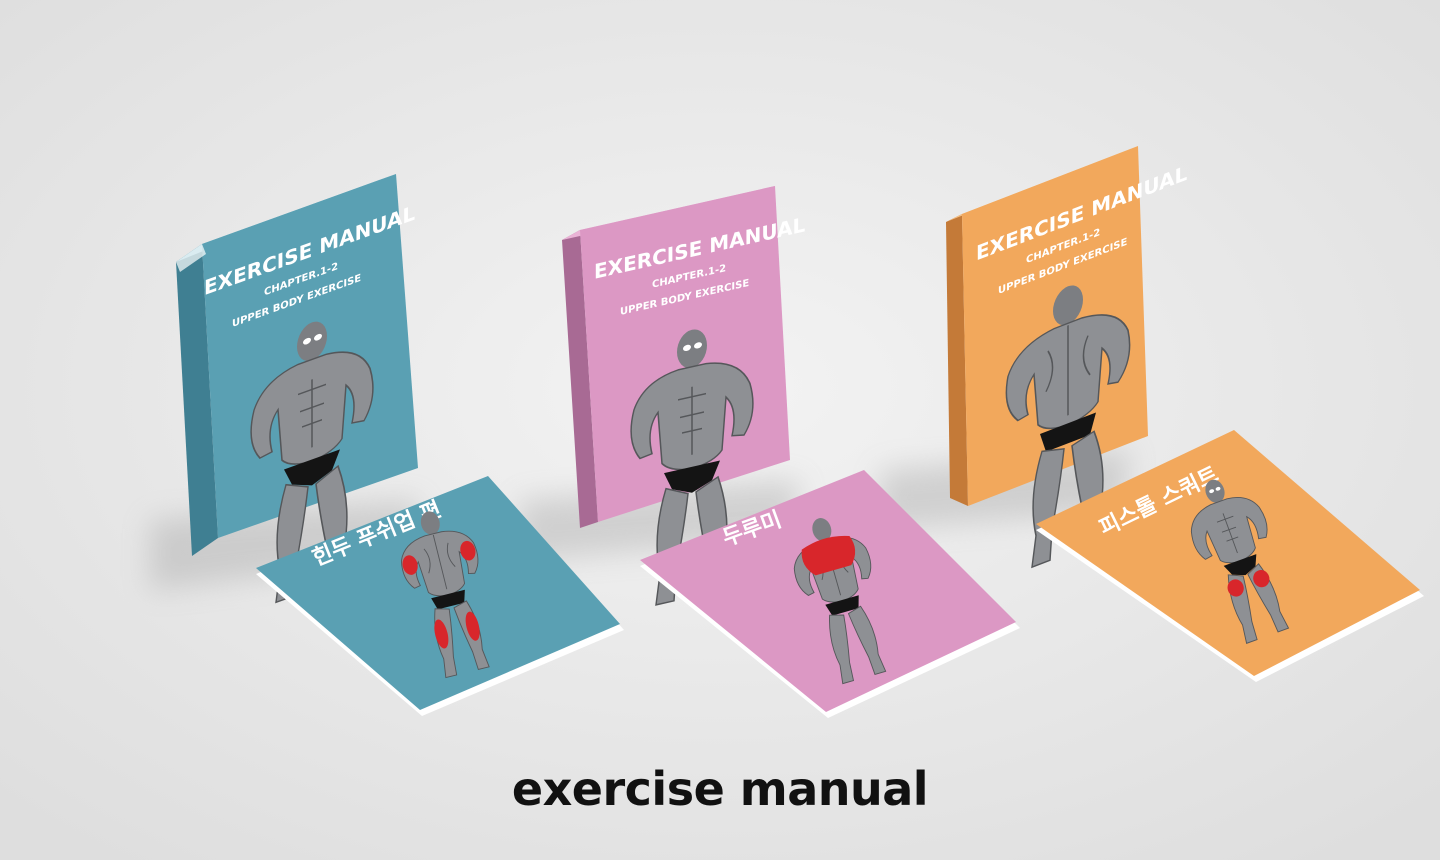 This screenshot has height=860, width=1440. I want to click on caption-text: exercise manual, so click(720, 789).